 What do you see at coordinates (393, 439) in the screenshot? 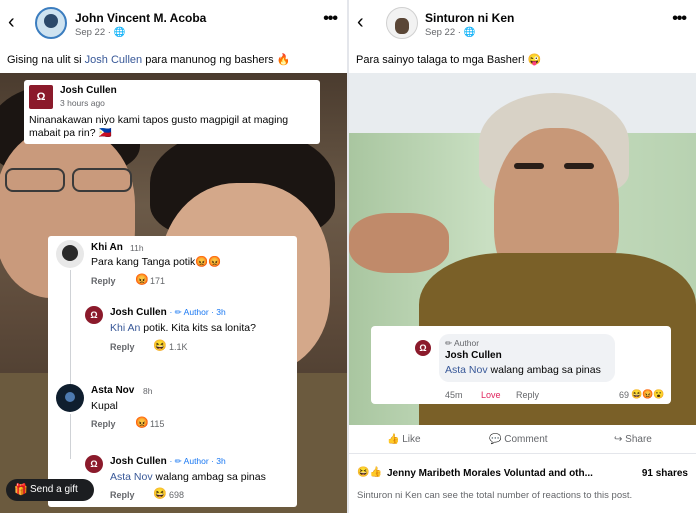
I see `thumbs-up-icon: 👍` at bounding box center [393, 439].